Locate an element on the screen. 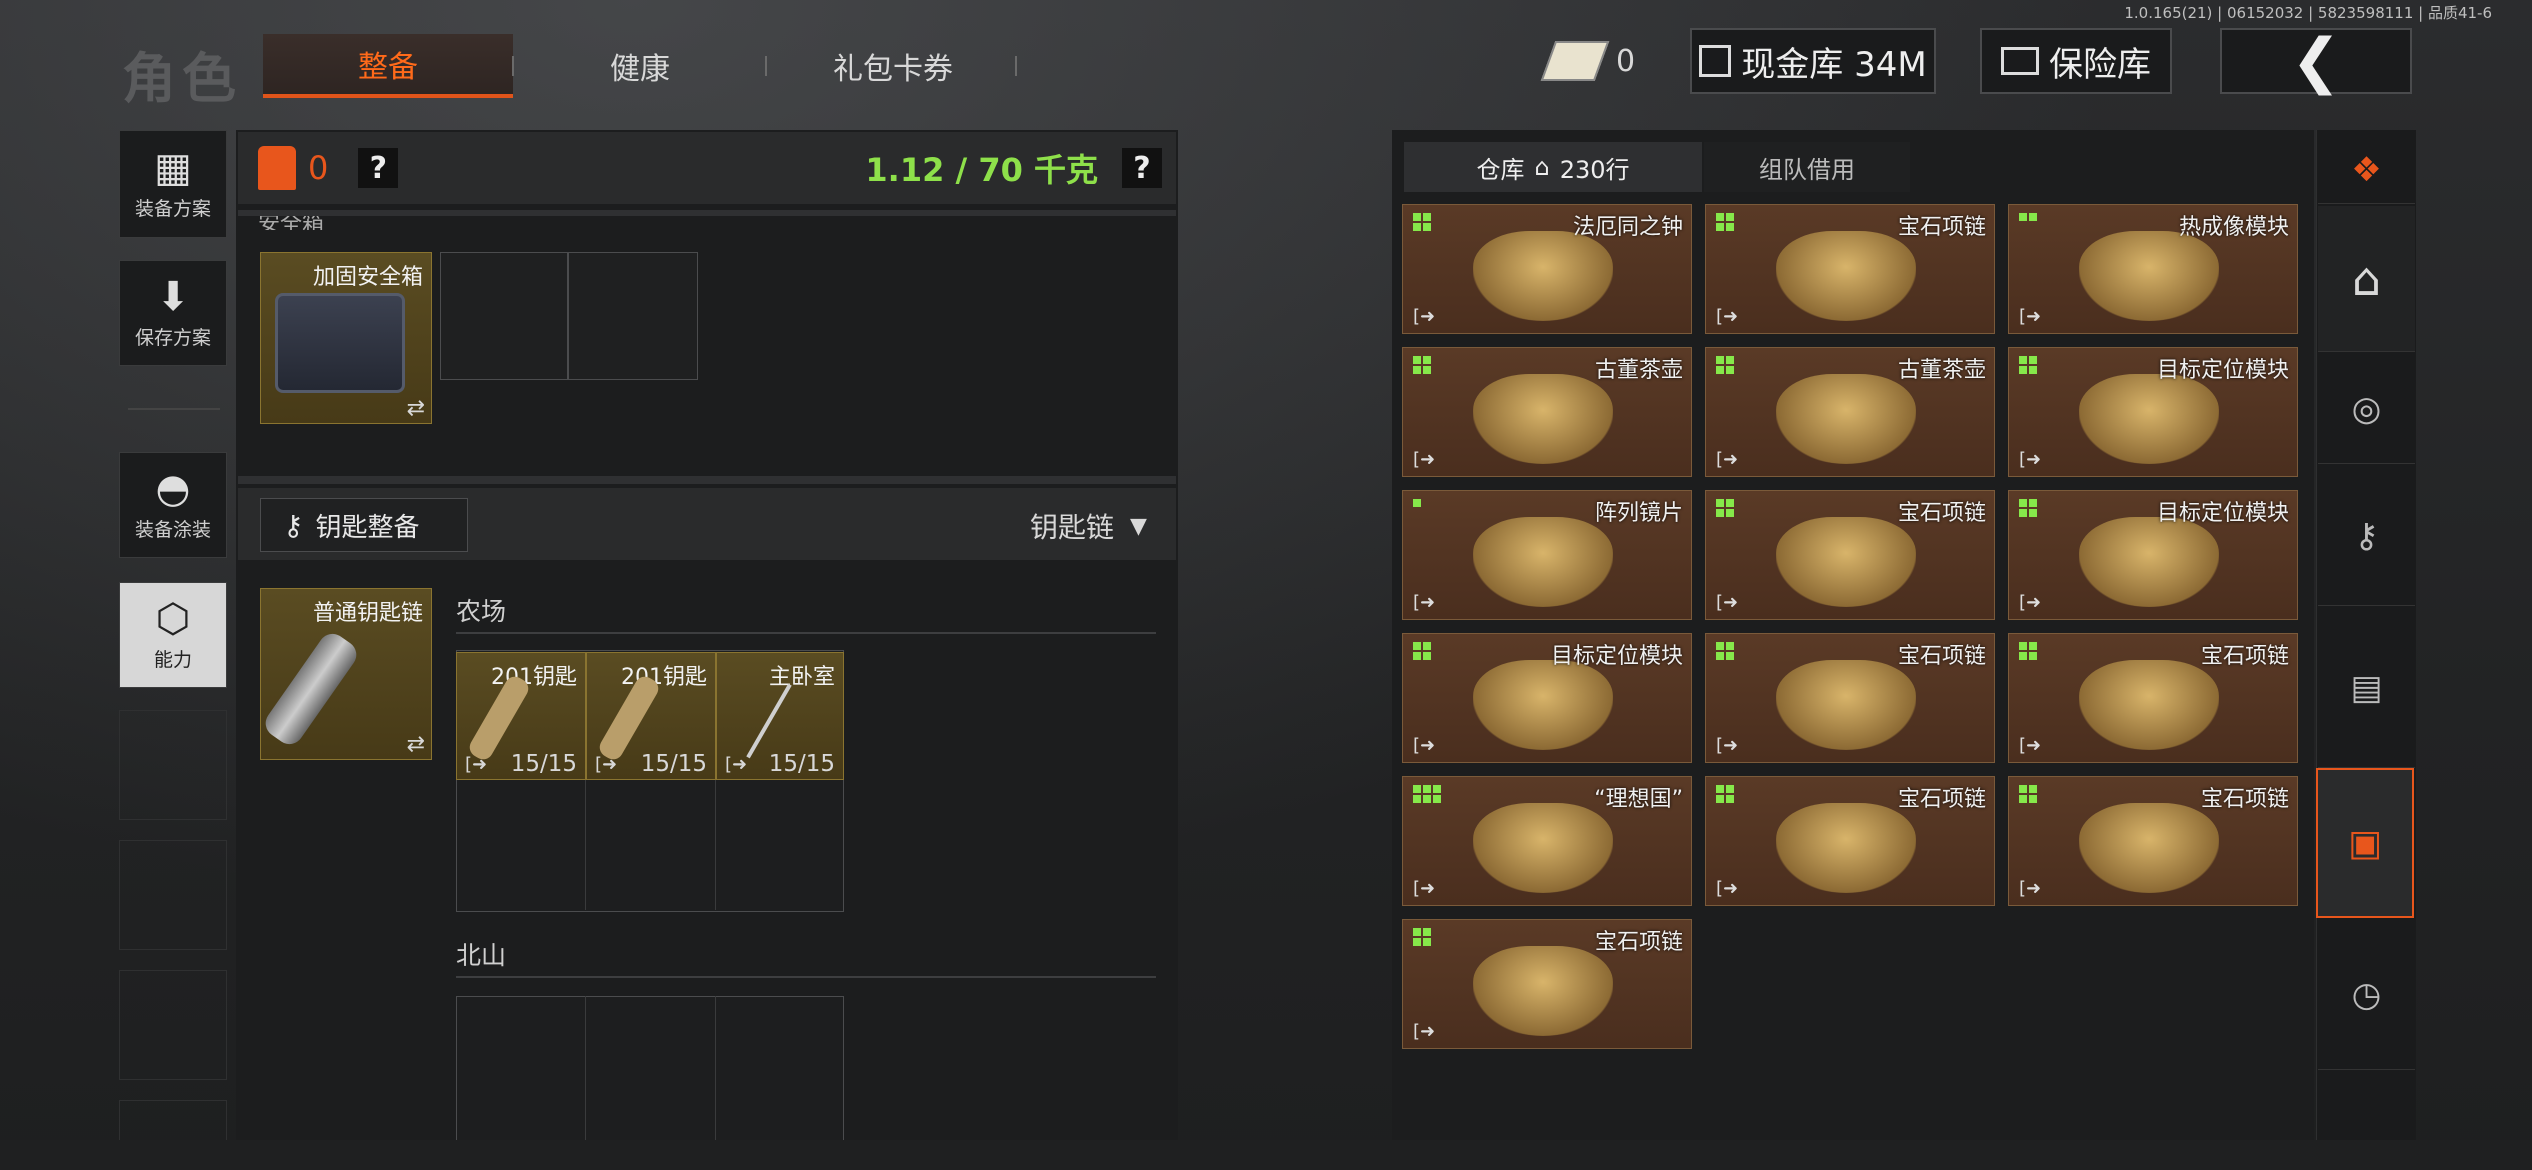 This screenshot has width=2532, height=1170. warehouse-item: “理想国” [➜ is located at coordinates (1547, 841).